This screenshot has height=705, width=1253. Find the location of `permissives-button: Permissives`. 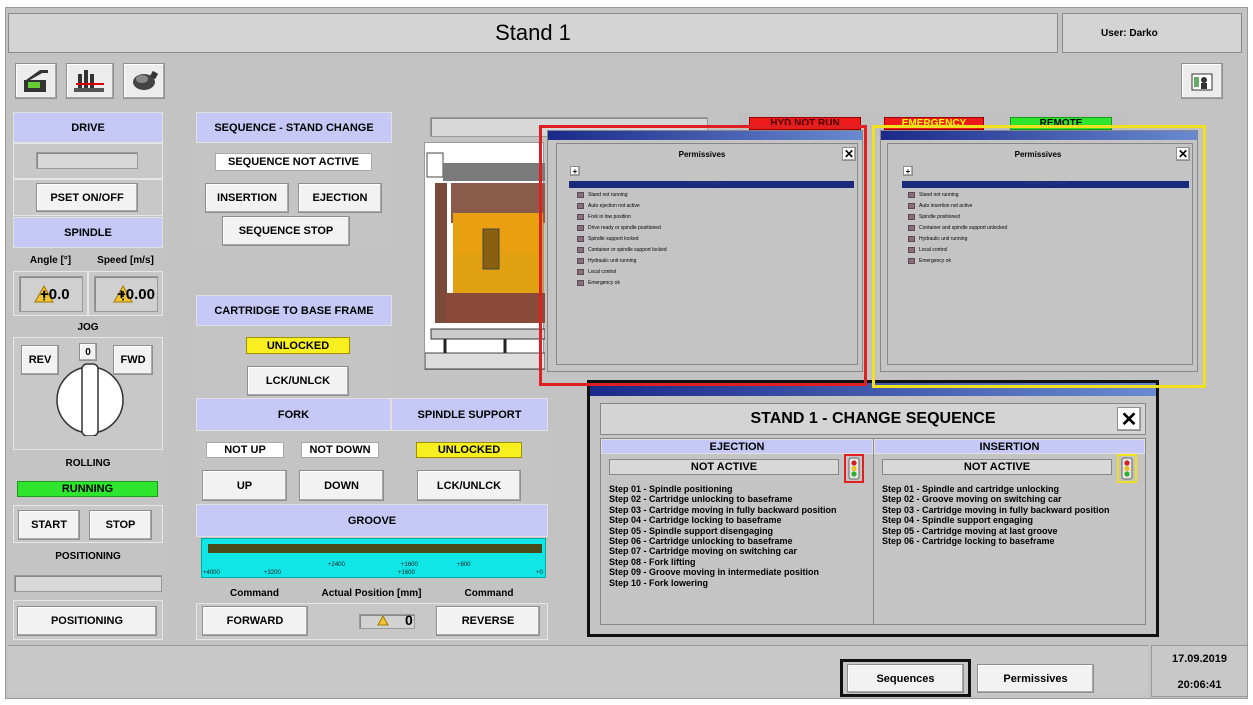

permissives-button: Permissives is located at coordinates (1035, 678).